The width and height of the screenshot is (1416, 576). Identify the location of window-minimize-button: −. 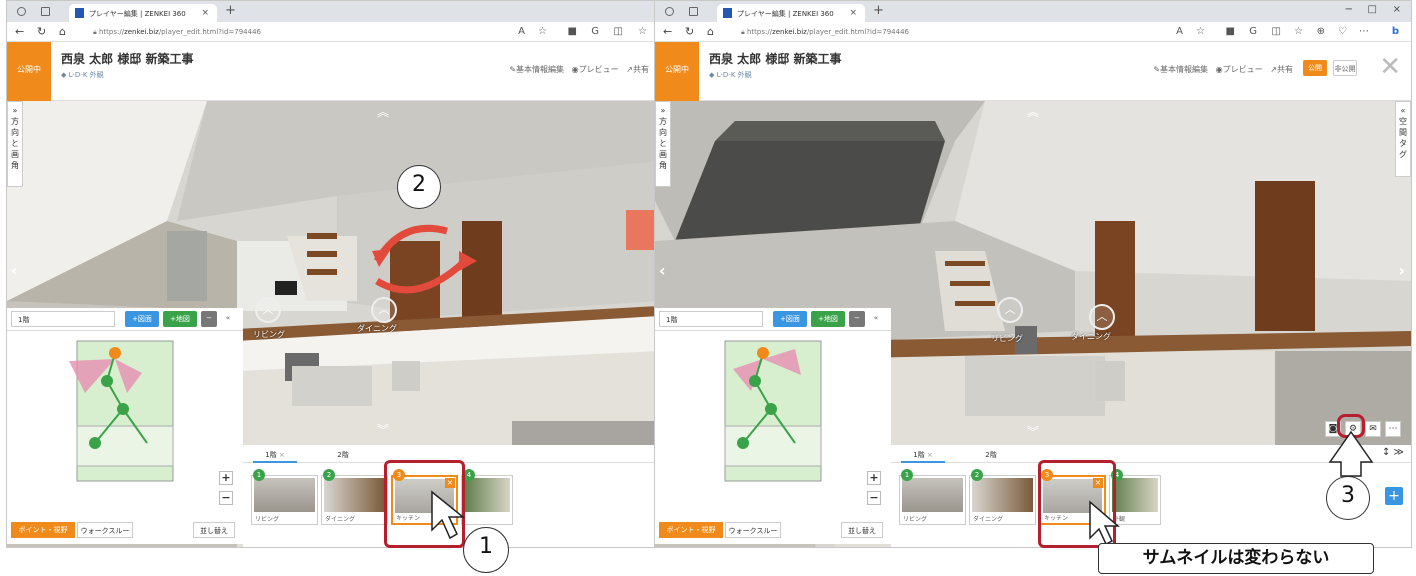
(1349, 9).